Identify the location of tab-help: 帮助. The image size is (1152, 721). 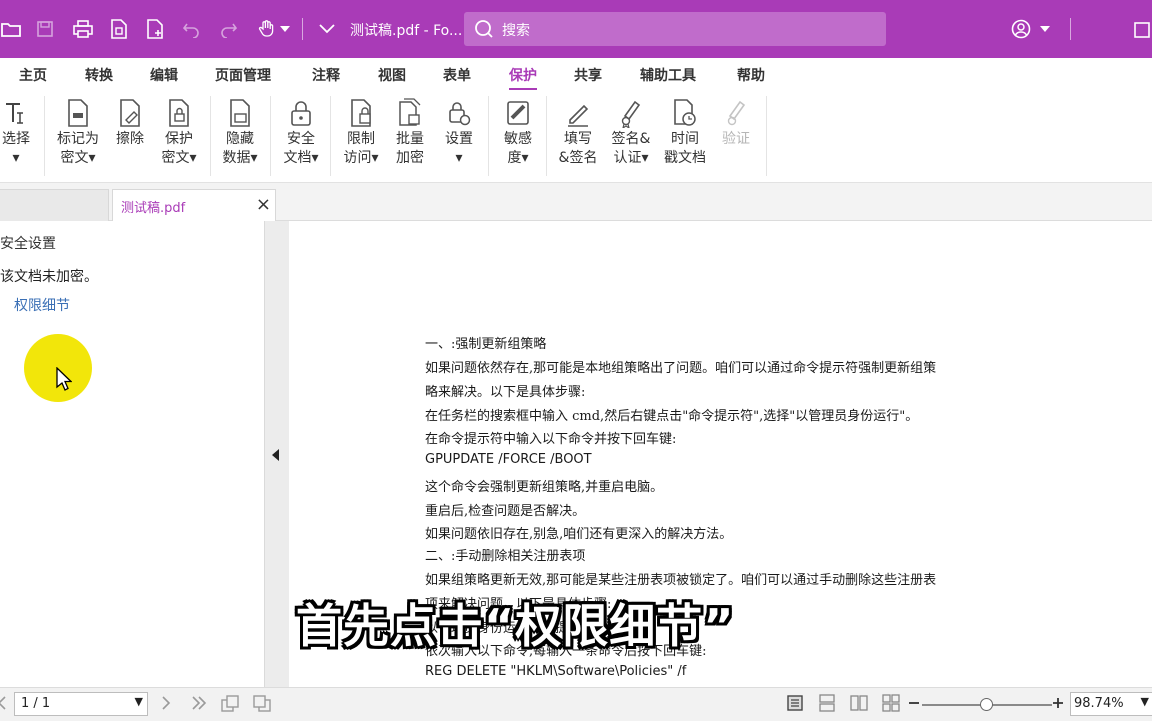
(751, 75).